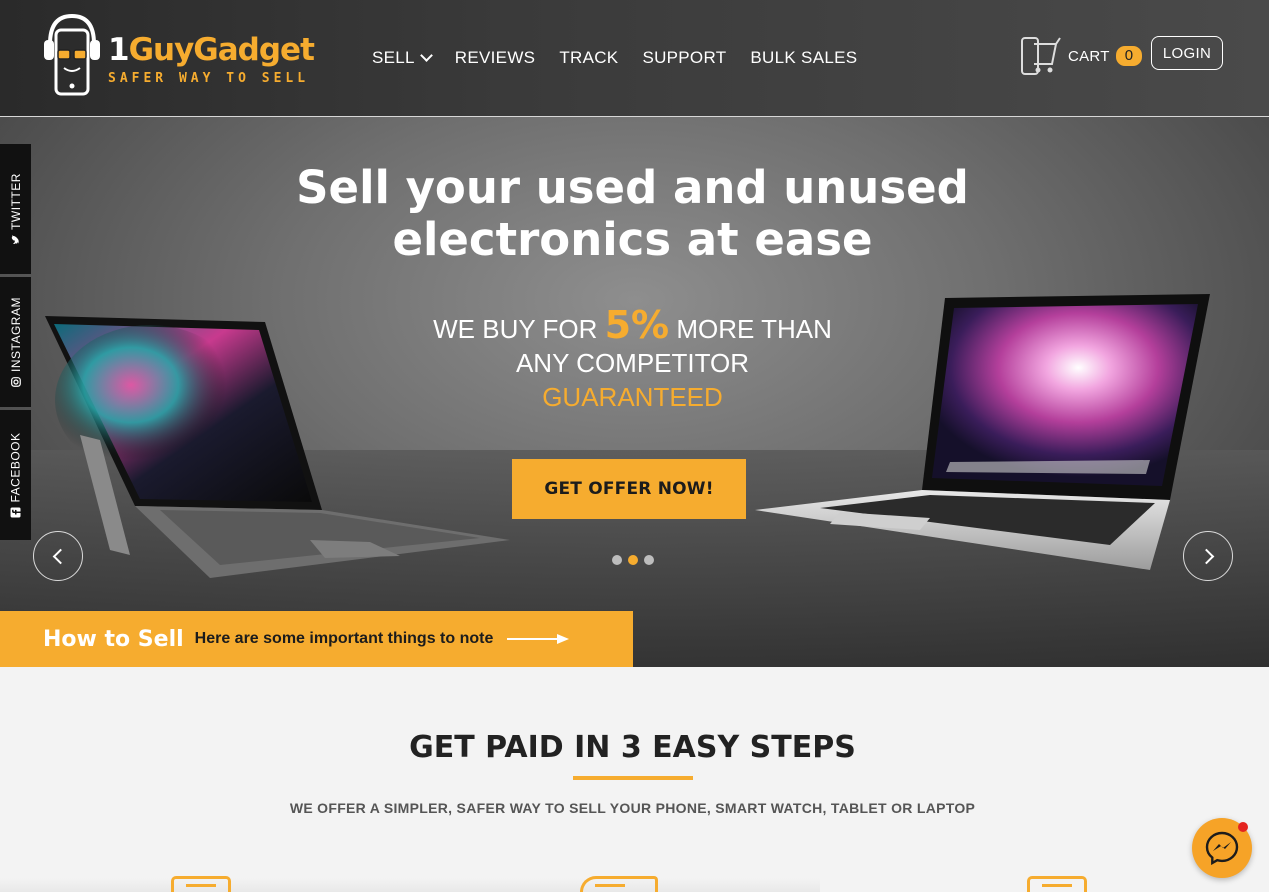 The image size is (1269, 892). I want to click on chevron-down-icon, so click(426, 55).